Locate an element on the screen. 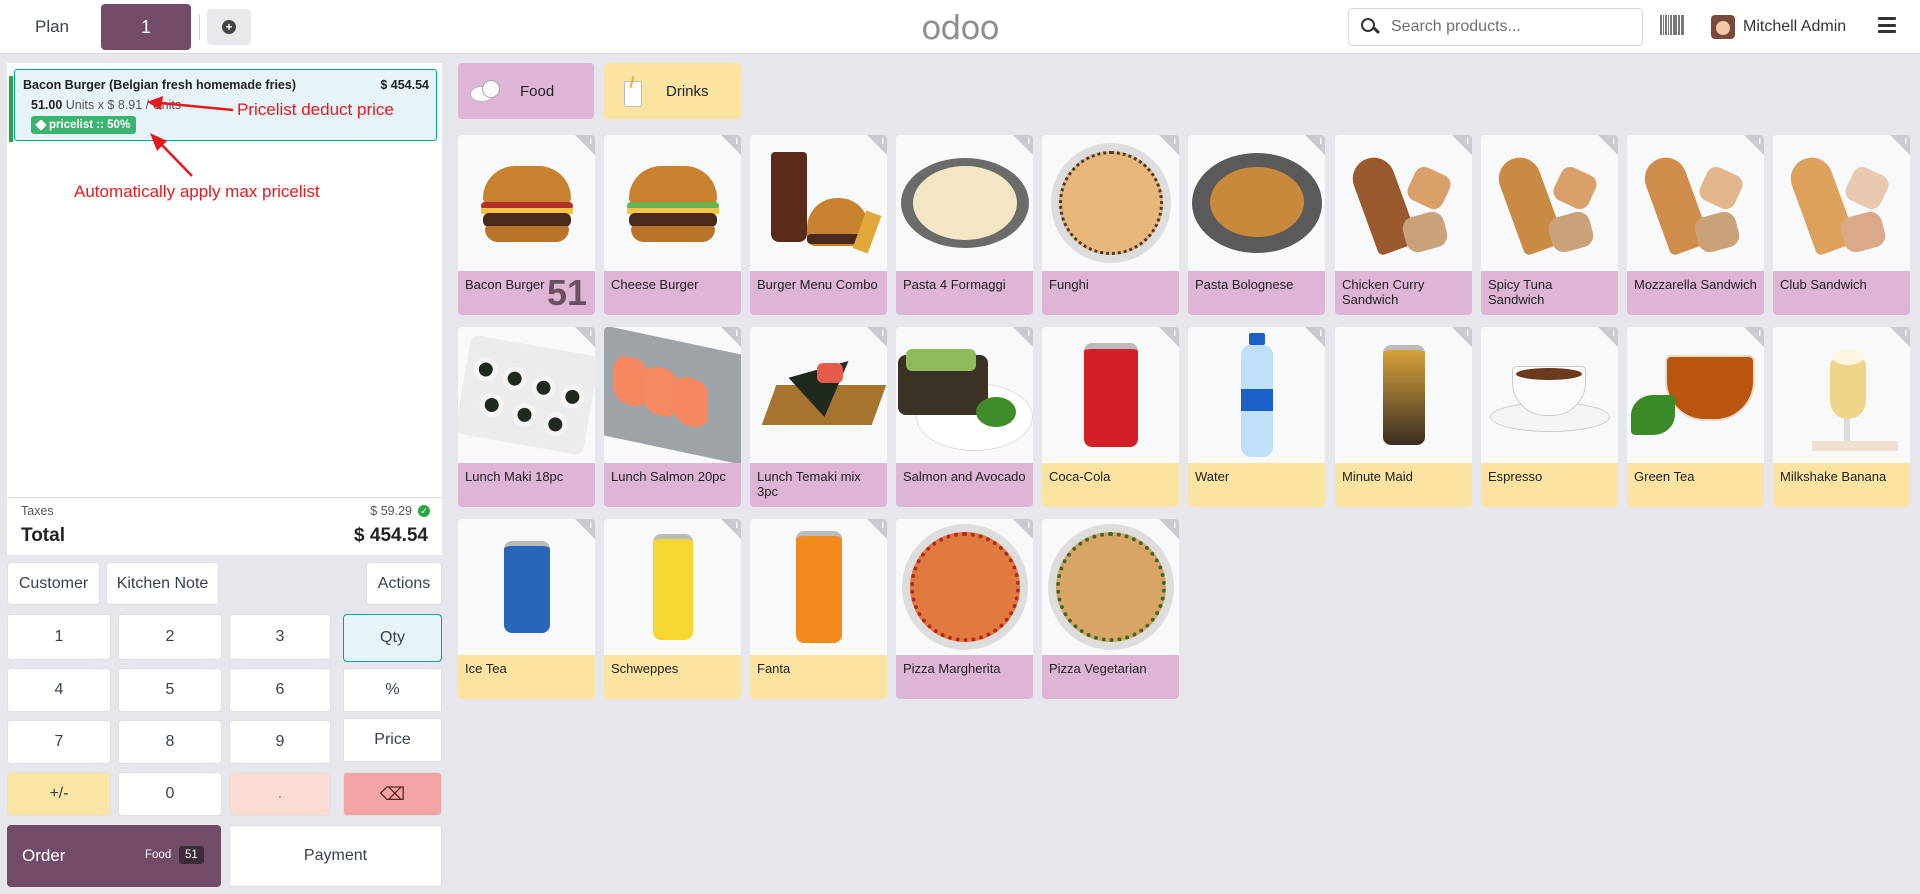 The image size is (1920, 894). product-card-milkshake-banana: i Milkshake Banana is located at coordinates (1841, 417).